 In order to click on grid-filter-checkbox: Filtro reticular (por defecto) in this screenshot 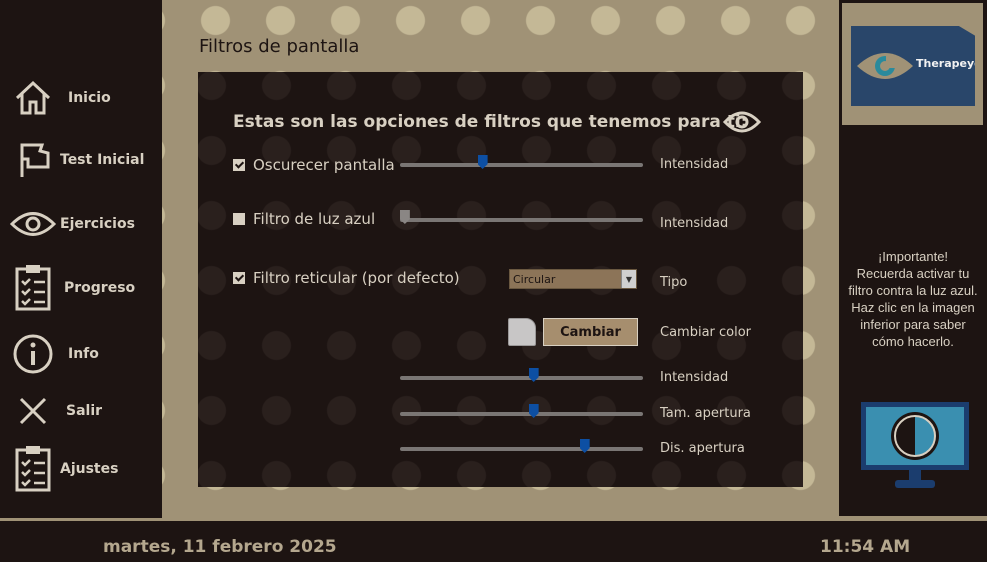, I will do `click(346, 278)`.